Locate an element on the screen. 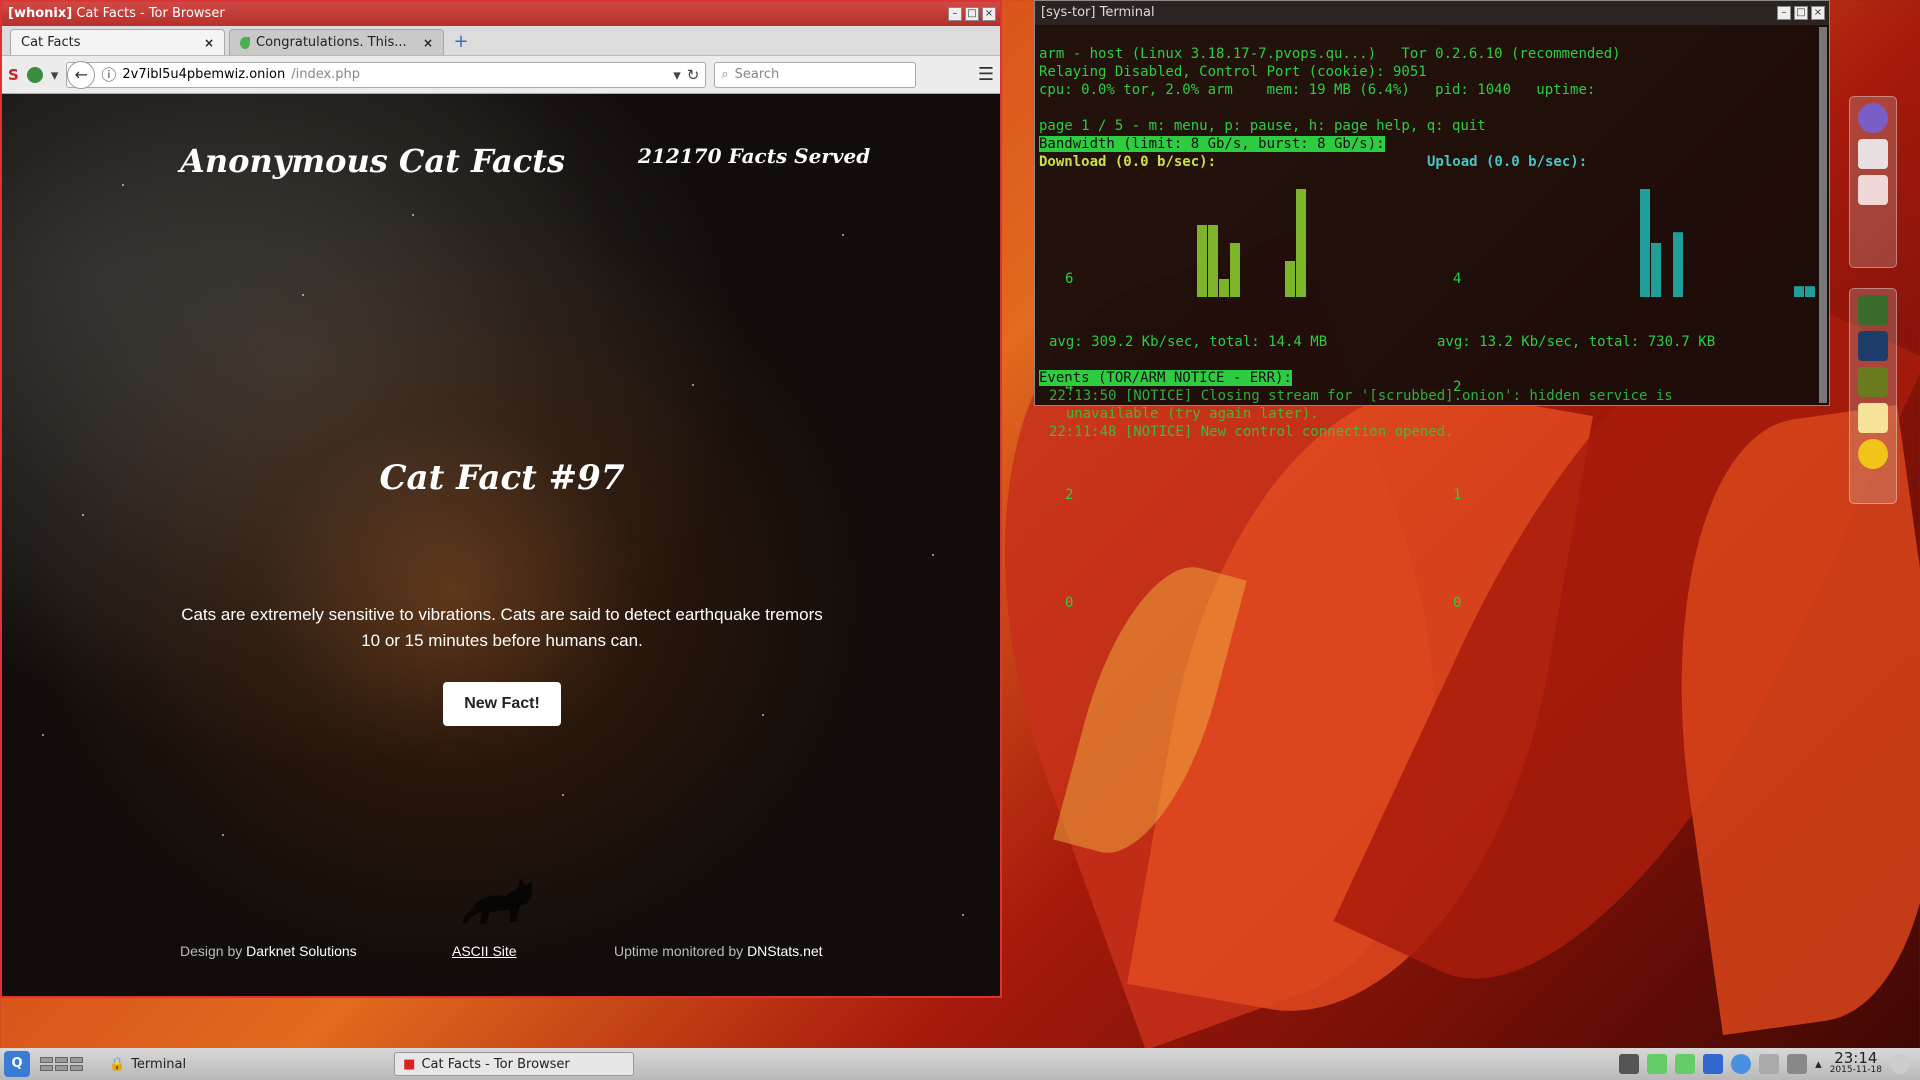 The height and width of the screenshot is (1080, 1920). signal-icon is located at coordinates (1713, 1064).